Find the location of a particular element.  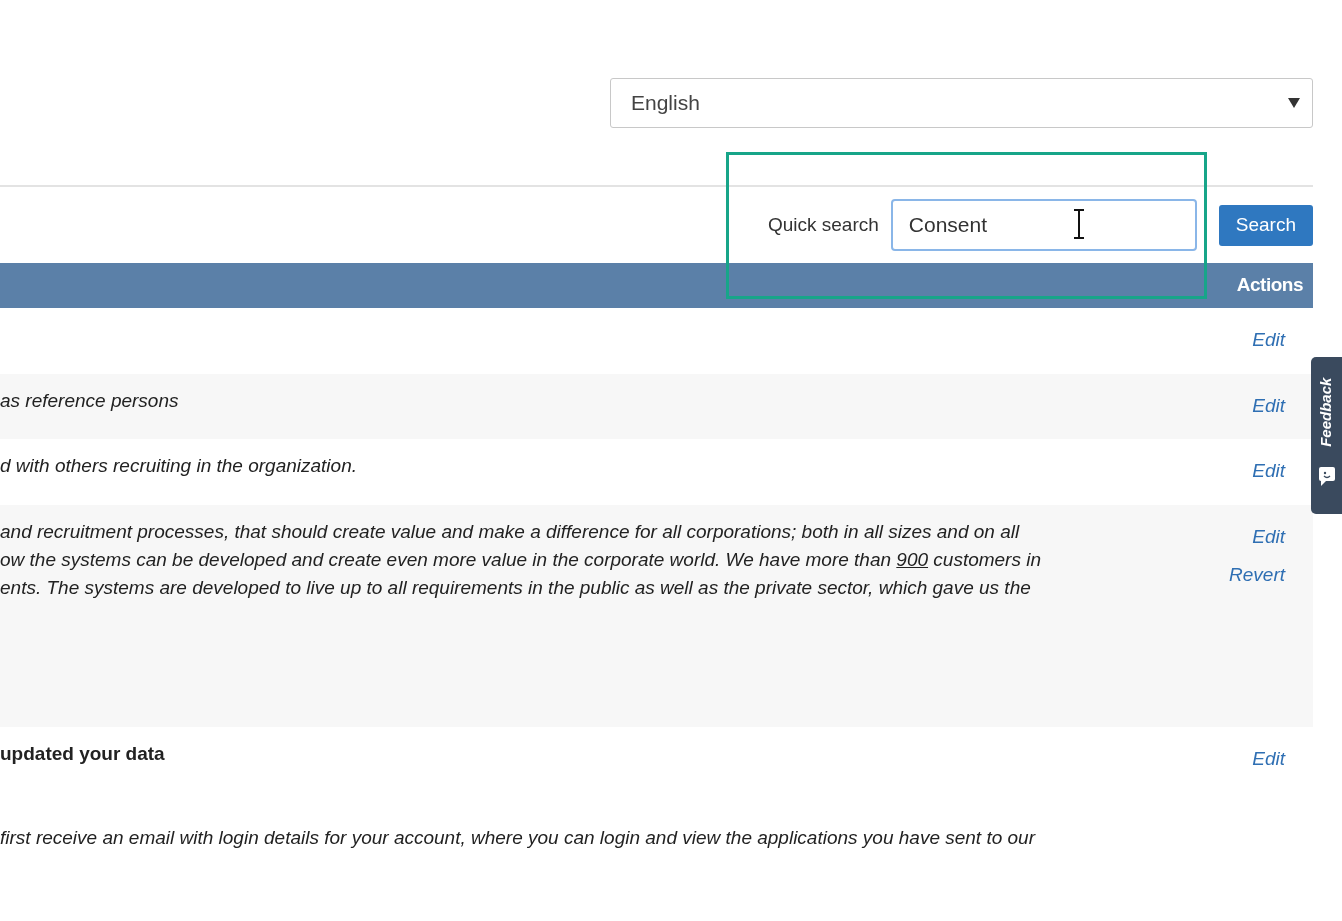

text-cursor-icon is located at coordinates (1079, 224).